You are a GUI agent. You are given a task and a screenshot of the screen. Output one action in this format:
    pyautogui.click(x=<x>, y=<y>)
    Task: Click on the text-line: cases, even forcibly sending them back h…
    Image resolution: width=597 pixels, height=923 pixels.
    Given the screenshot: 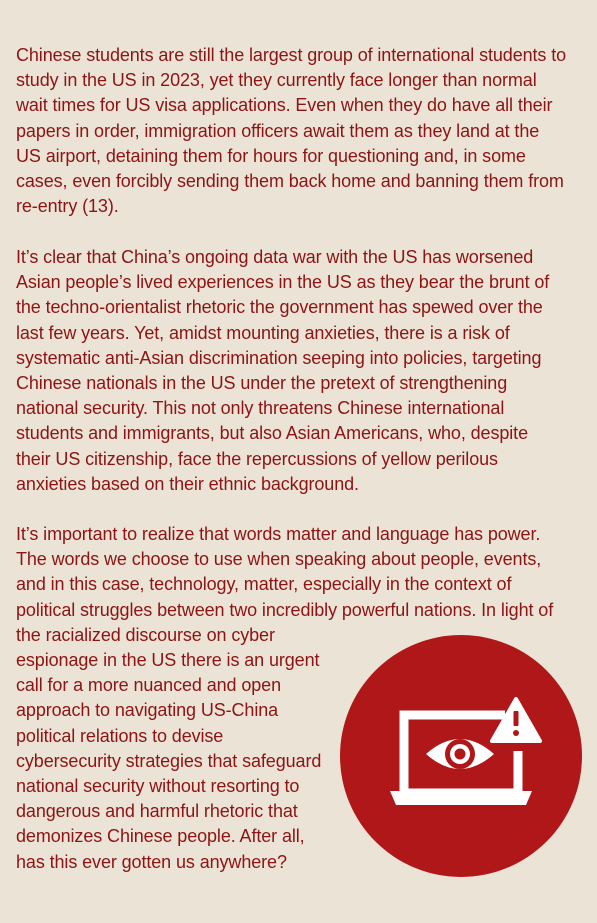 What is the action you would take?
    pyautogui.click(x=290, y=181)
    